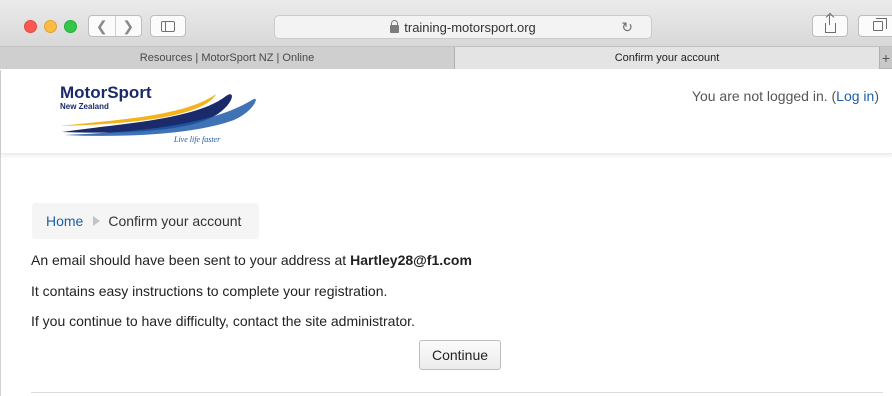  Describe the element at coordinates (97, 221) in the screenshot. I see `breadcrumb-separator-icon` at that location.